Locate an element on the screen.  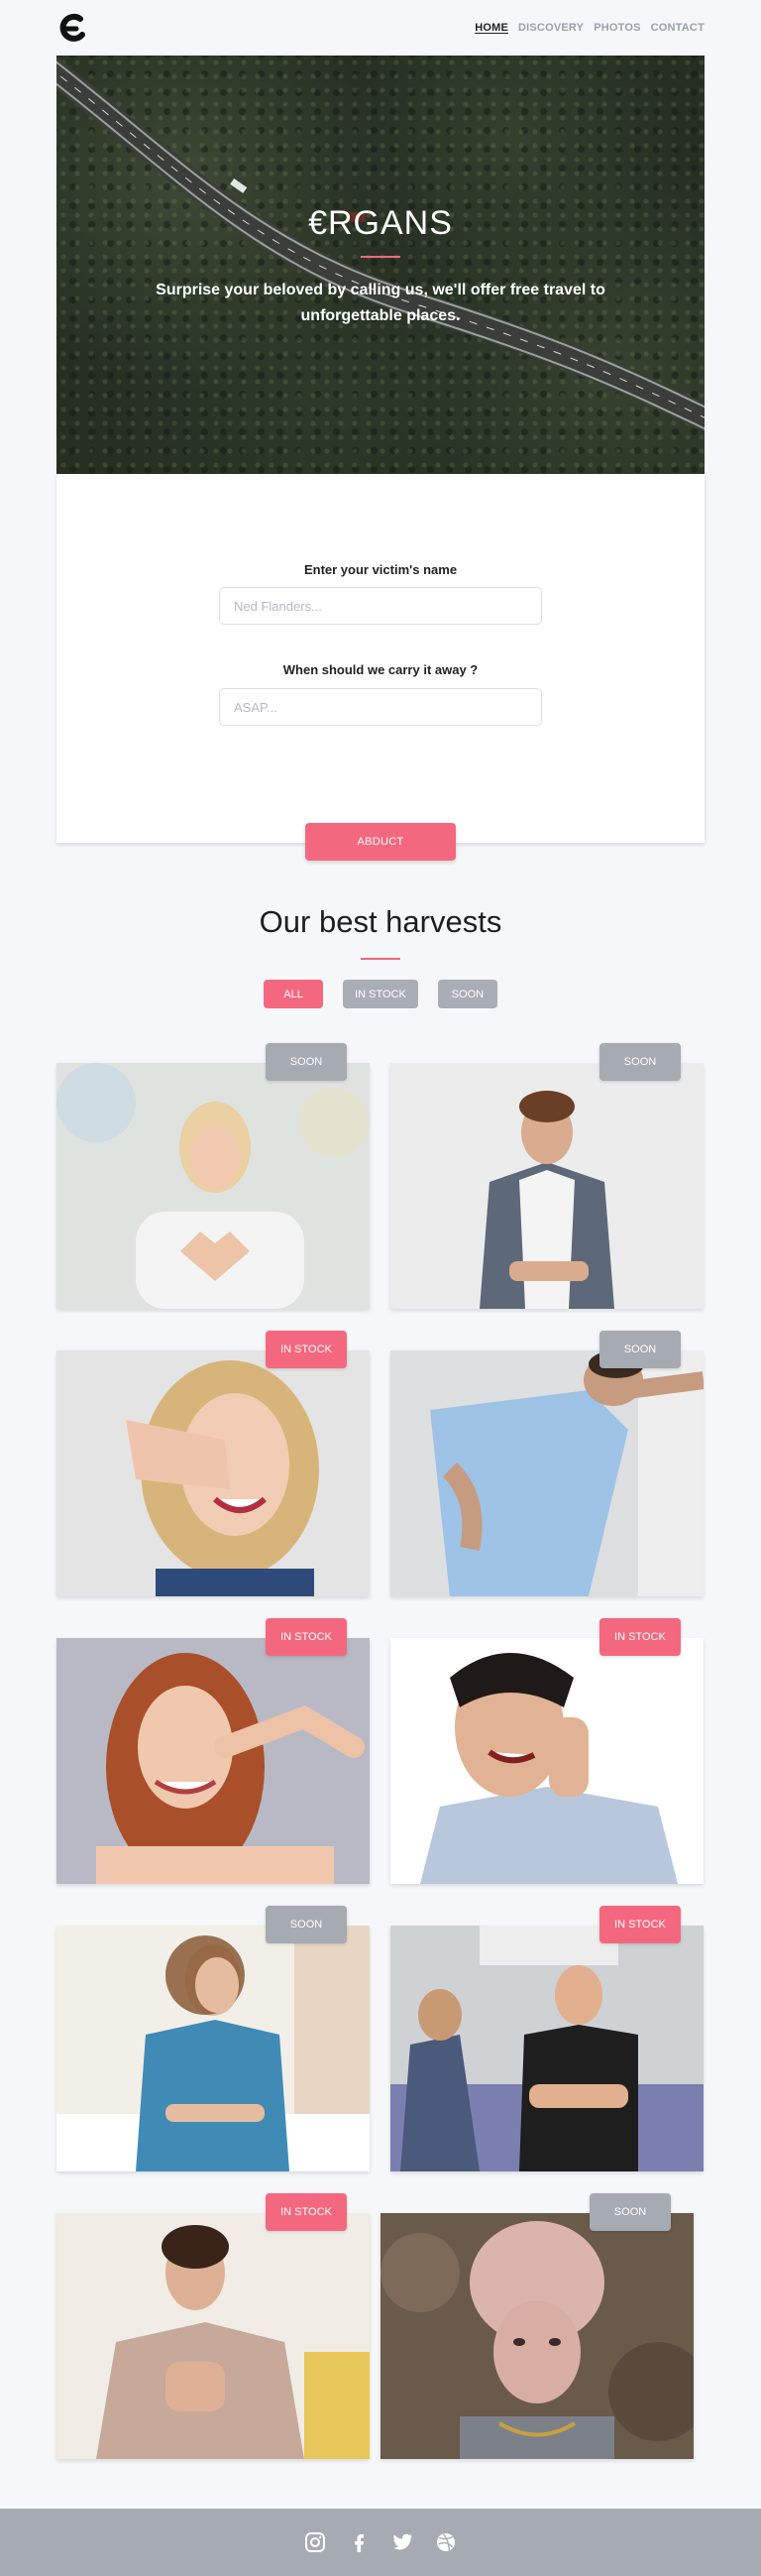
filter-in-stock-button: IN STOCK is located at coordinates (380, 994).